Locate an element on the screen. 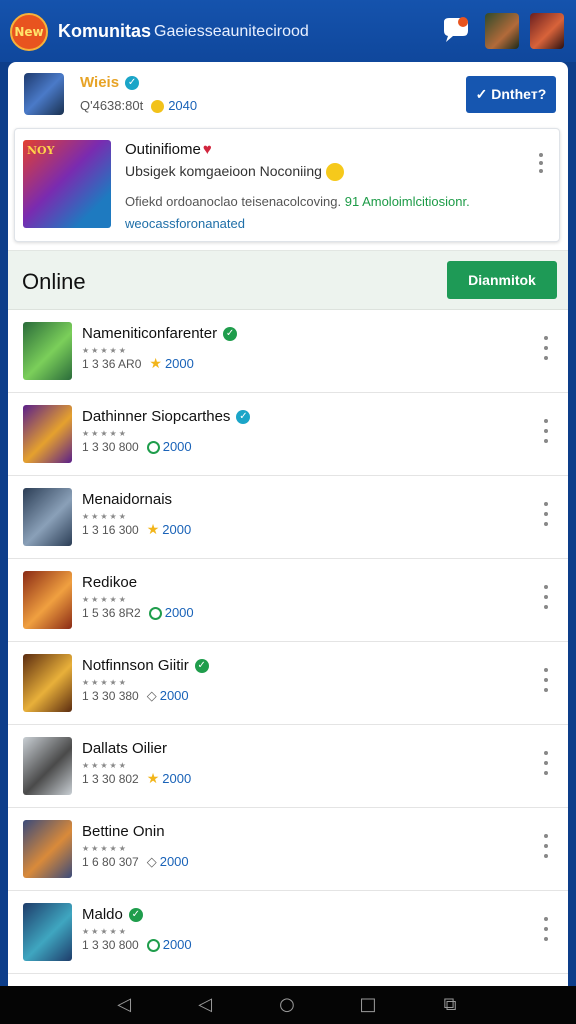 The width and height of the screenshot is (576, 1024). user-row: Dallats Oilier ★★★★★ 1 3 30 802 ★ 2000 is located at coordinates (288, 766).